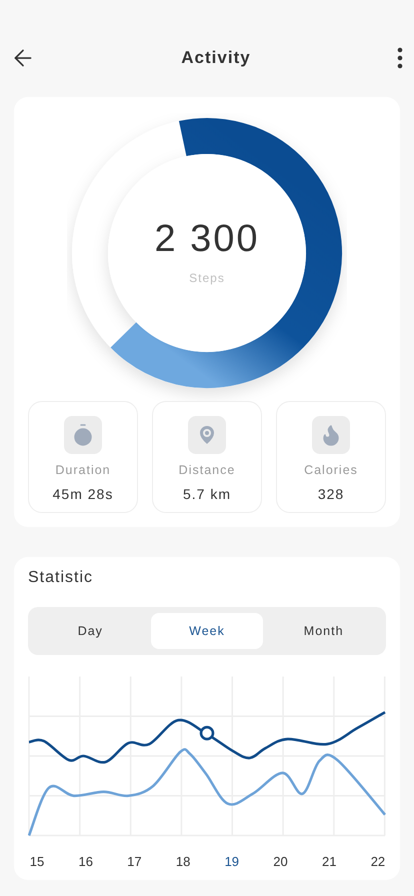  I want to click on day-label: 16, so click(86, 861).